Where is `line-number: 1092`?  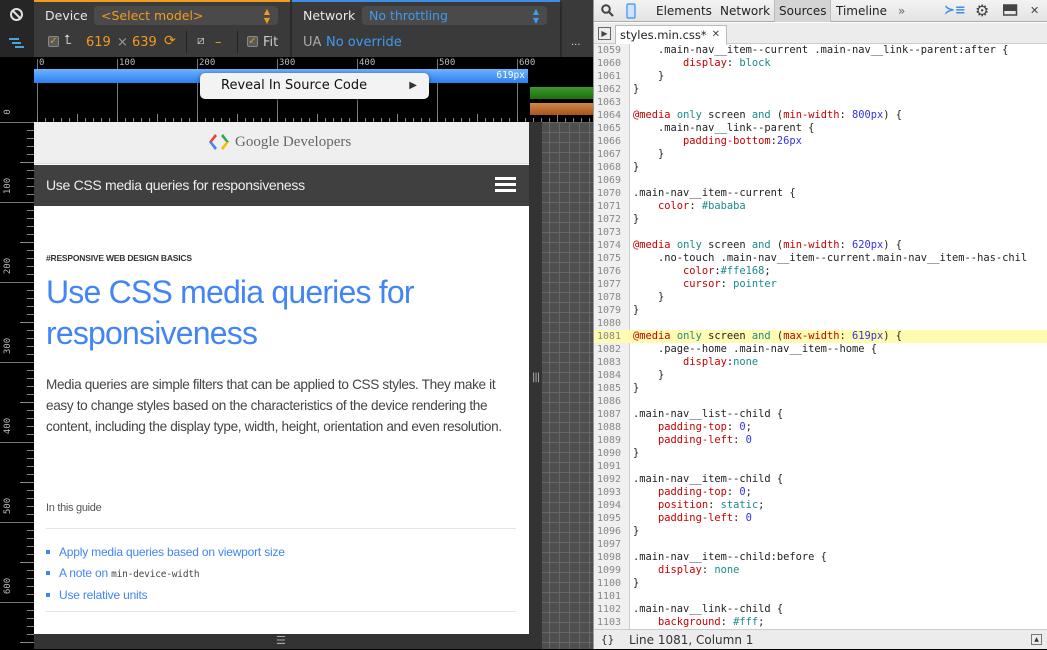 line-number: 1092 is located at coordinates (611, 479).